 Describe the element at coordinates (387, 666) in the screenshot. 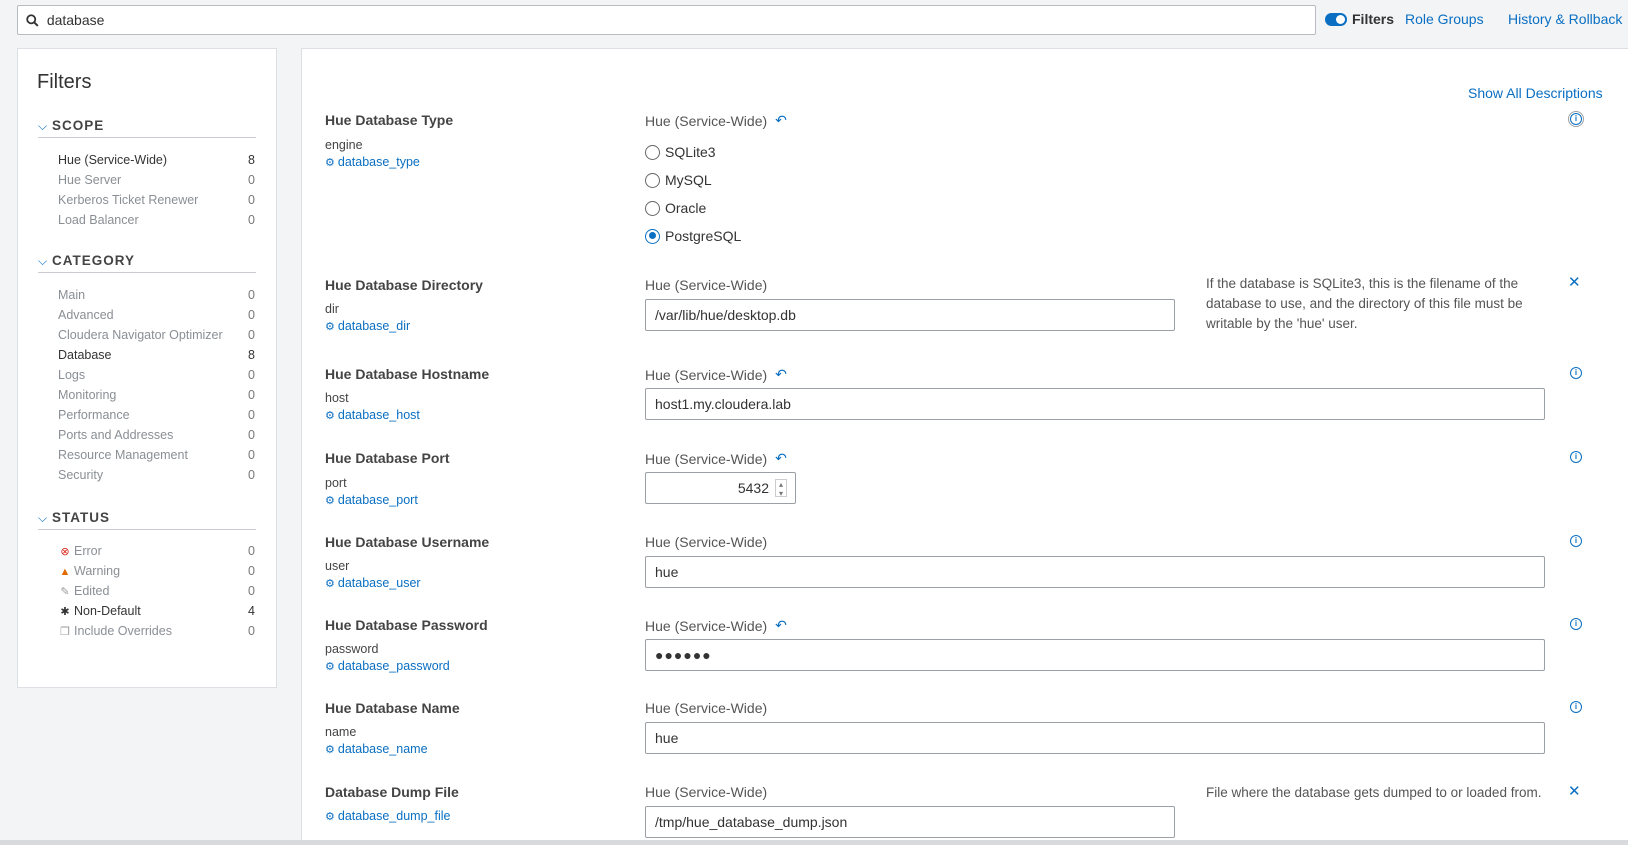

I see `param-name-link: ⚙ database_password` at that location.